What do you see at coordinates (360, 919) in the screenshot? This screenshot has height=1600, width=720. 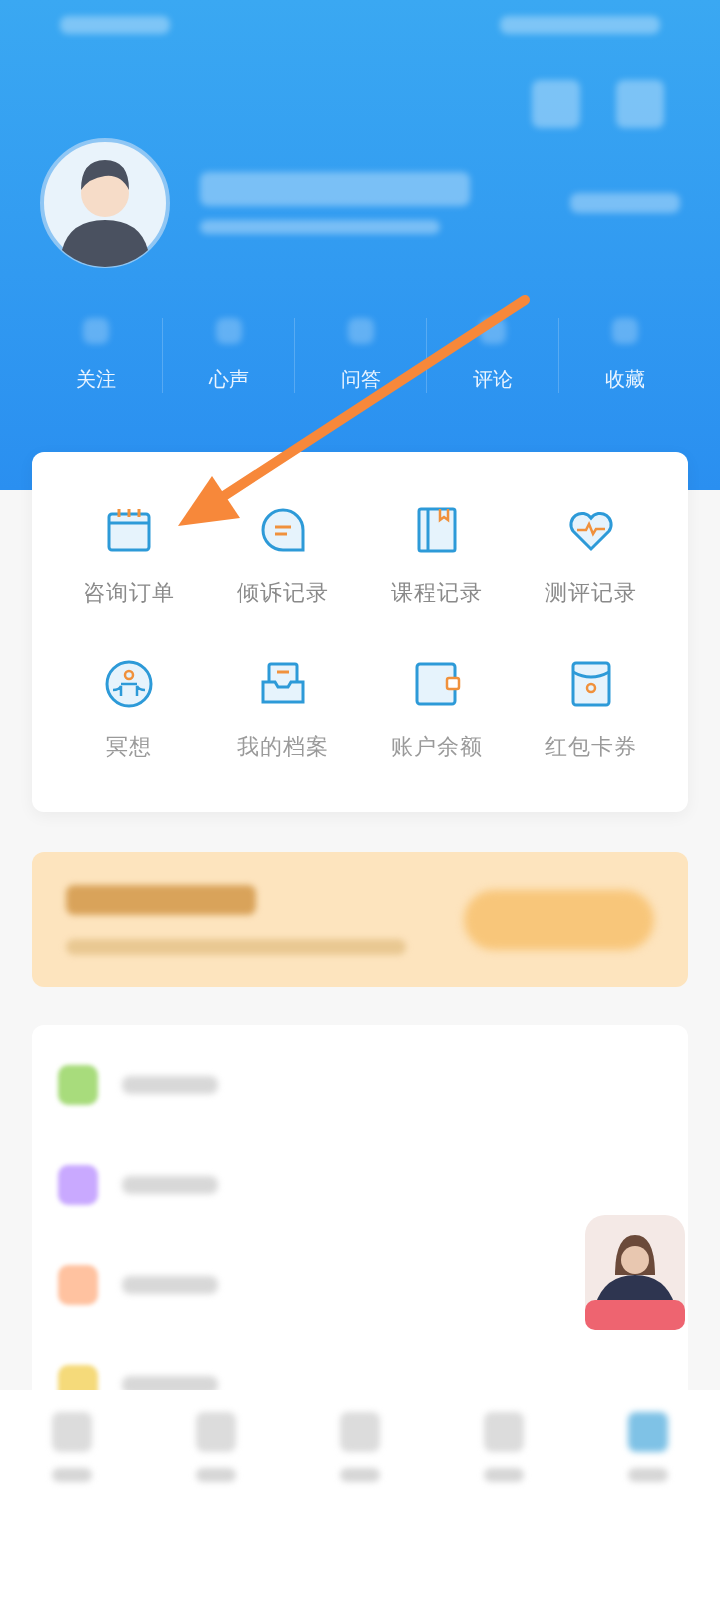 I see `promo-banner` at bounding box center [360, 919].